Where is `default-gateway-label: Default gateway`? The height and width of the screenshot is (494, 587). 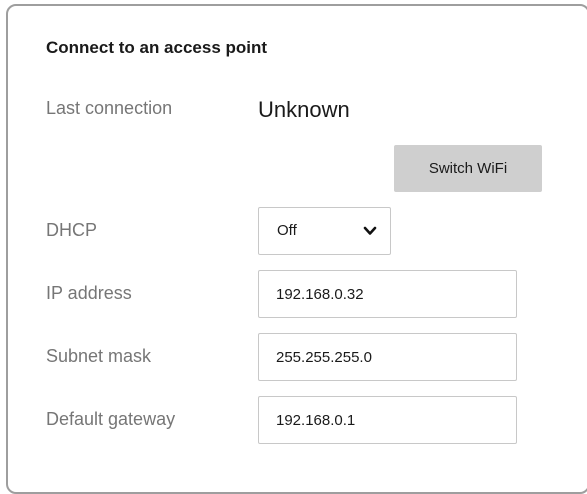
default-gateway-label: Default gateway is located at coordinates (111, 419).